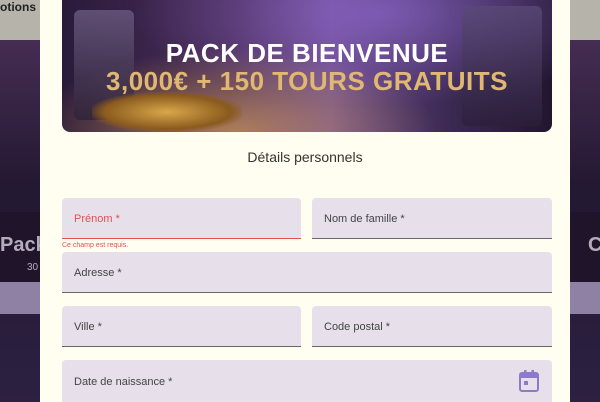  I want to click on address-label: Adresse *, so click(98, 273).